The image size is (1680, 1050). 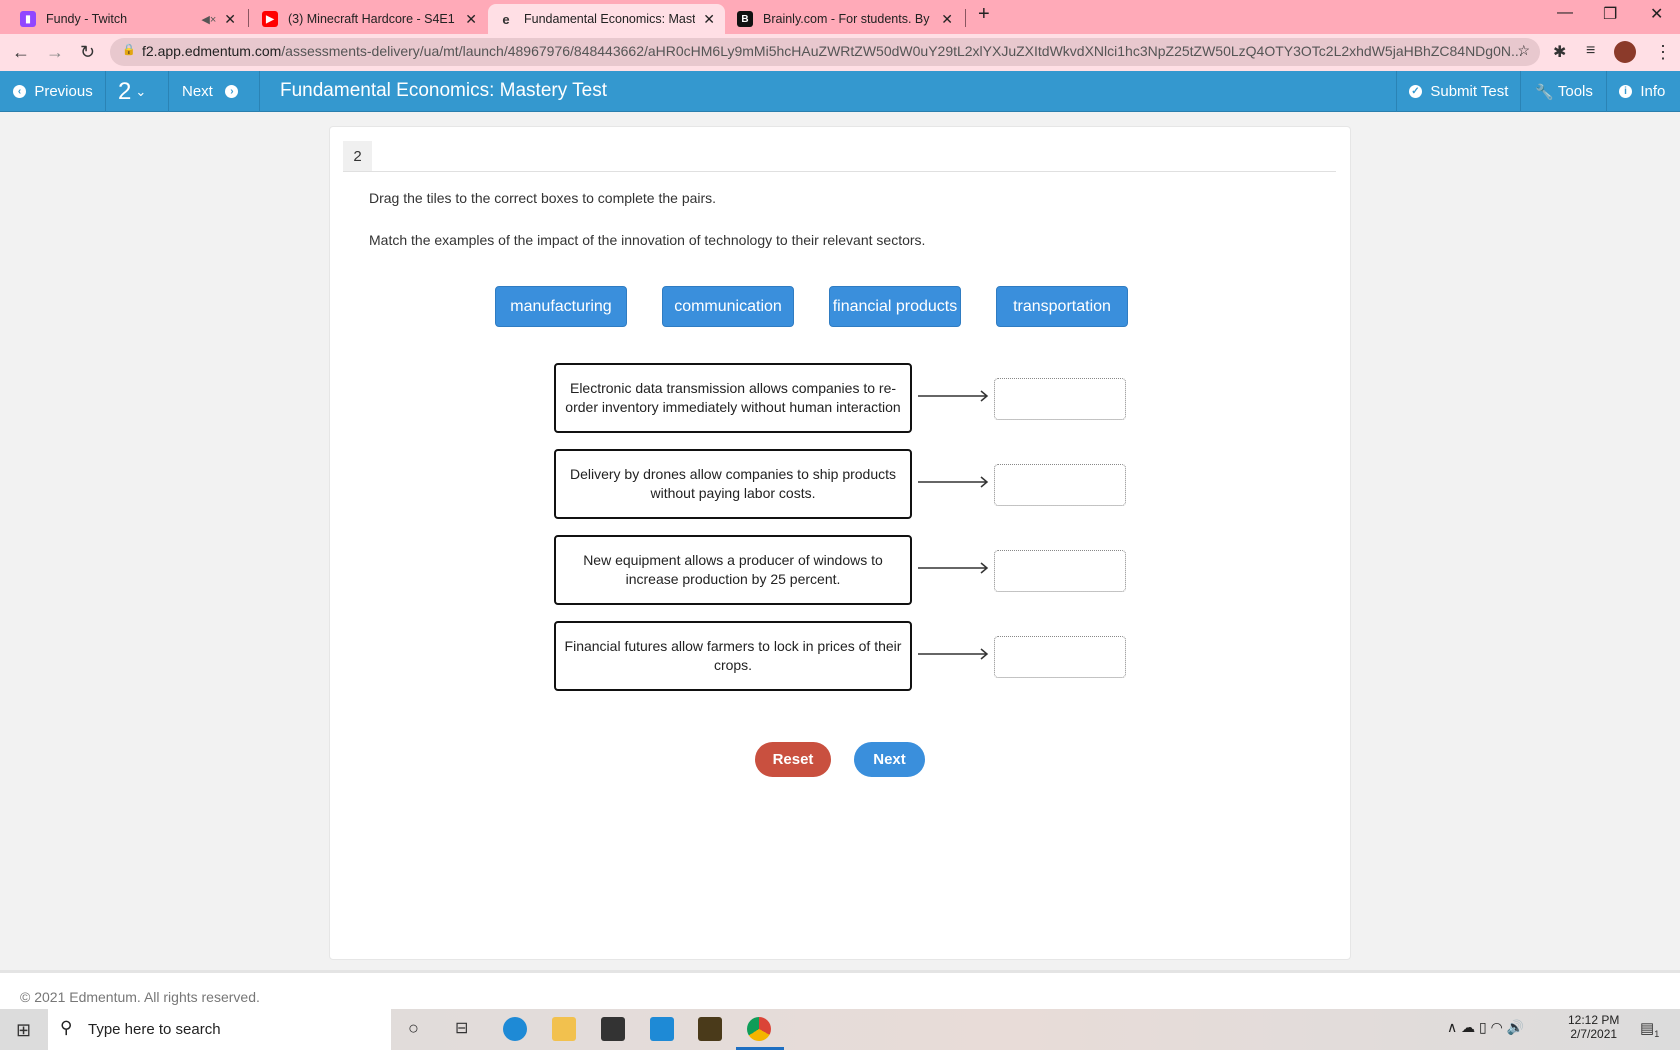 What do you see at coordinates (1643, 91) in the screenshot?
I see `info-button: i Info` at bounding box center [1643, 91].